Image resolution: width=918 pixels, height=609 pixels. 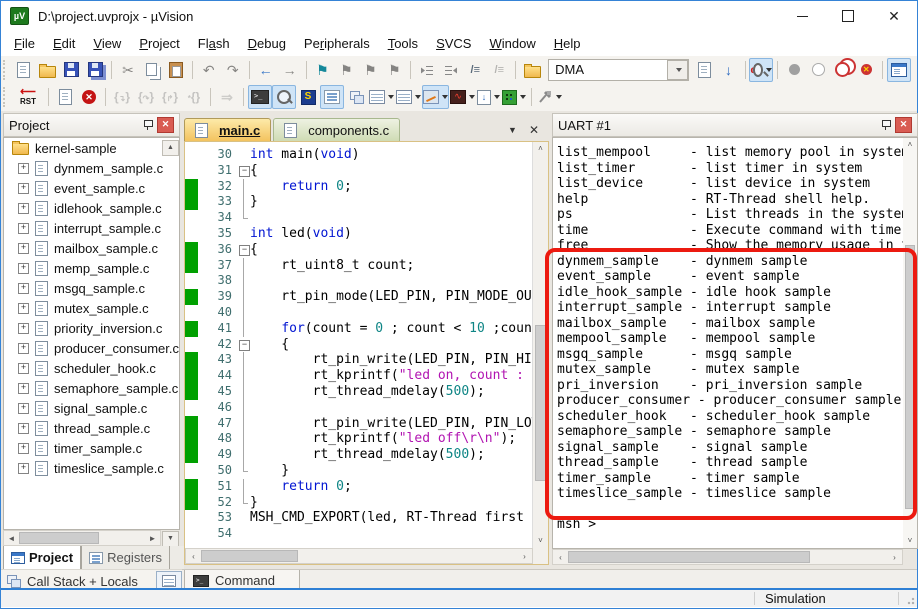 What do you see at coordinates (152, 70) in the screenshot?
I see `copy-button` at bounding box center [152, 70].